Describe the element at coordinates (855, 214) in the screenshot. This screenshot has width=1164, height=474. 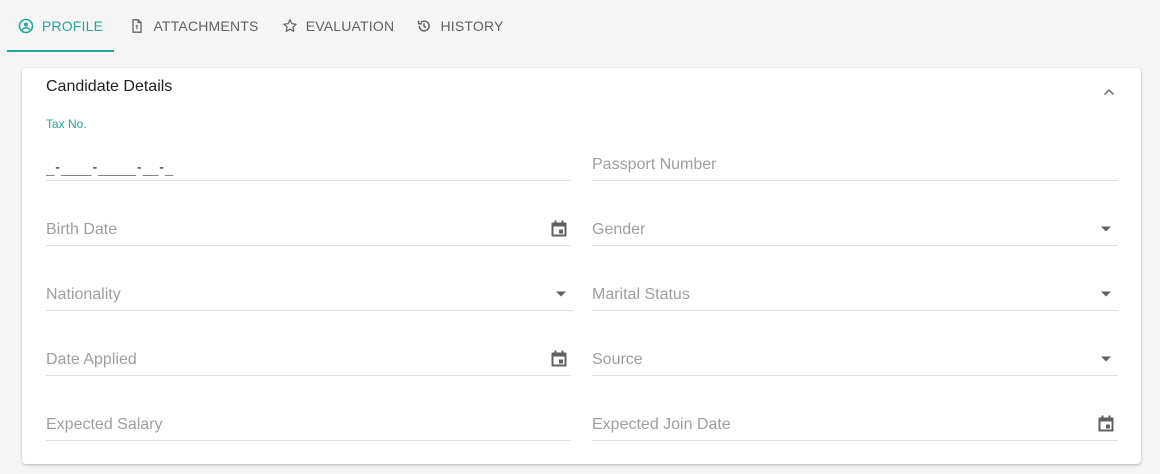
I see `gender-field: Gender` at that location.